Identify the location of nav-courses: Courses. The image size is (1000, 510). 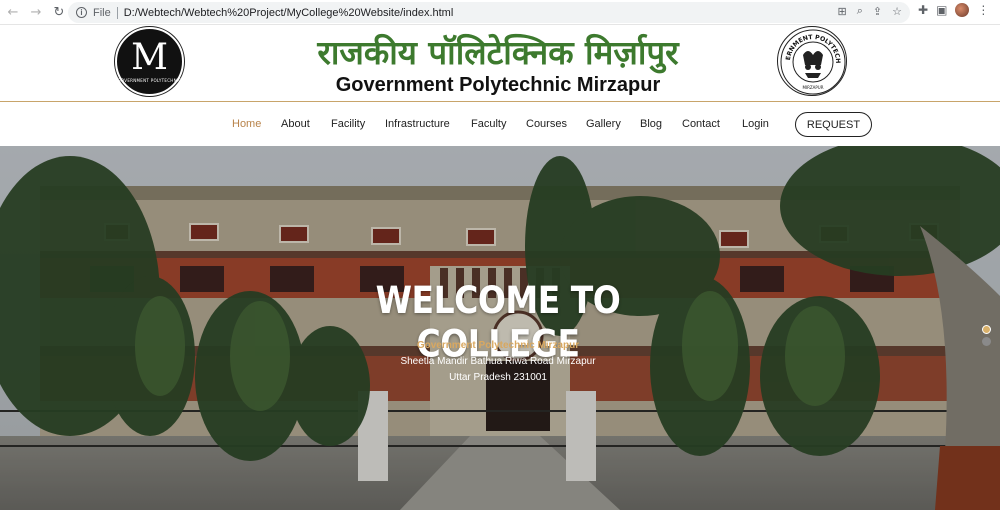
(546, 124).